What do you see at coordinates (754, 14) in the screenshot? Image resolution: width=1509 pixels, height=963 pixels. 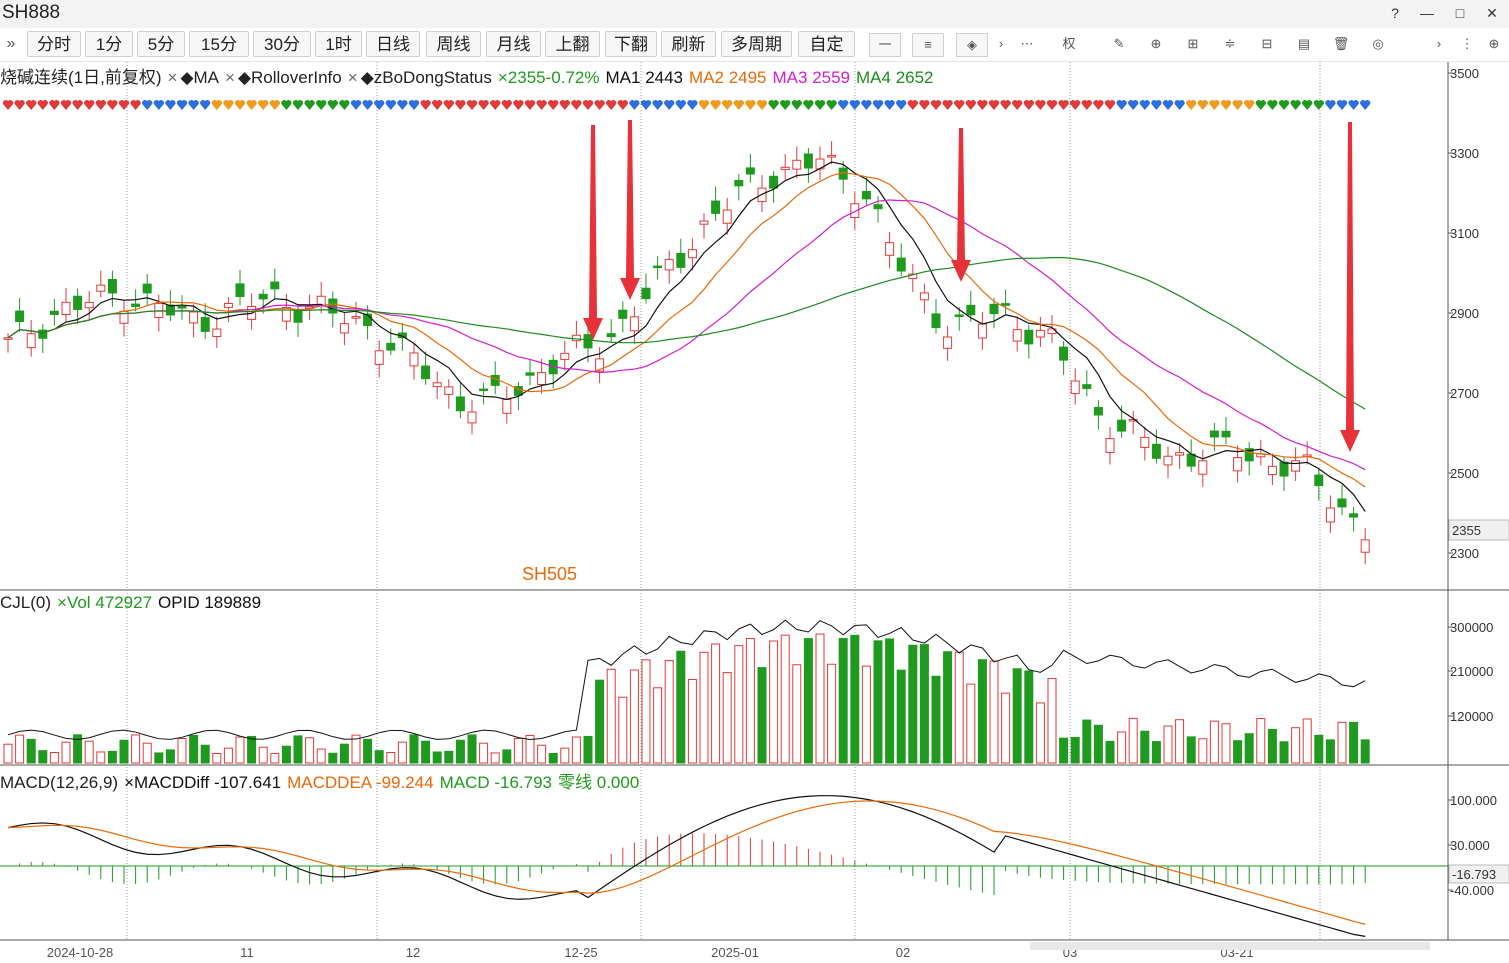 I see `title-bar: SH888 ? — □ ✕` at bounding box center [754, 14].